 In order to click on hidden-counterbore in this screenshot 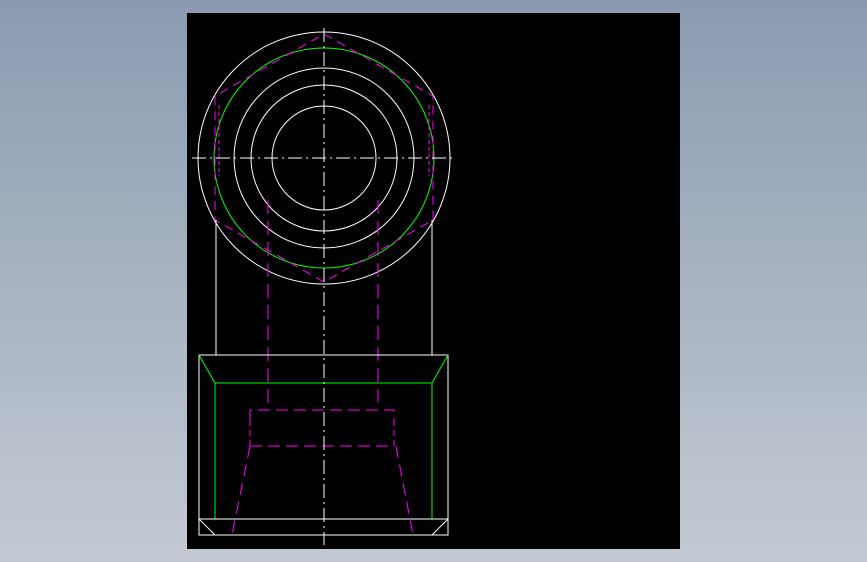, I will do `click(322, 414)`.